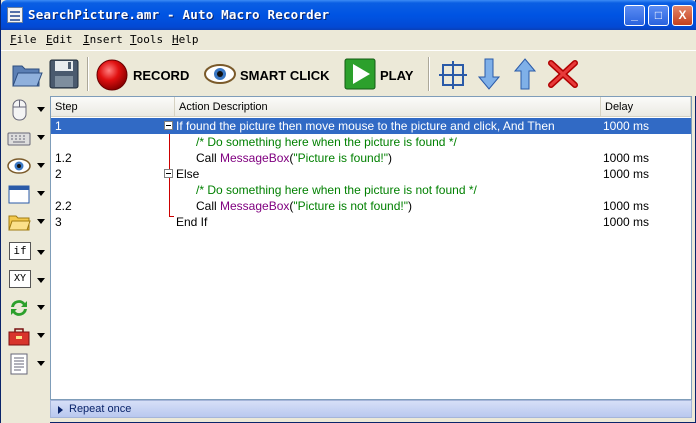 The height and width of the screenshot is (423, 696). I want to click on keyboard-icon, so click(19, 139).